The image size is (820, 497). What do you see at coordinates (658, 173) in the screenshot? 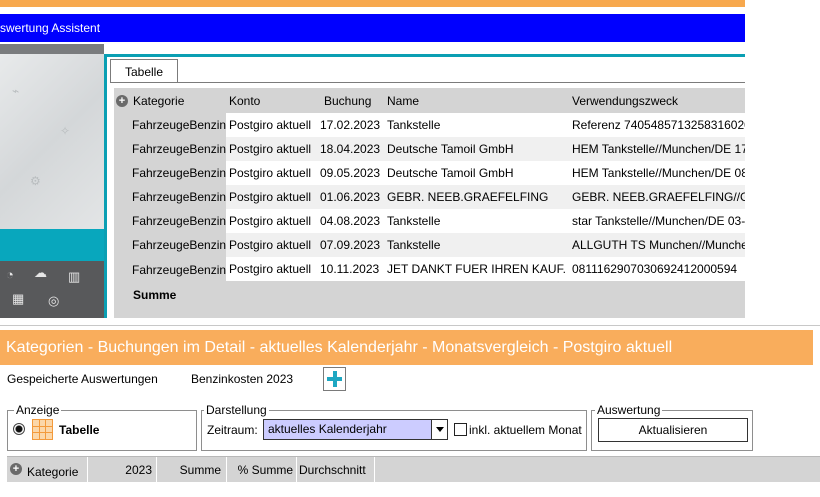
I see `cell-verwendungszweck: HEM Tankstelle//Munchen/DE 08` at bounding box center [658, 173].